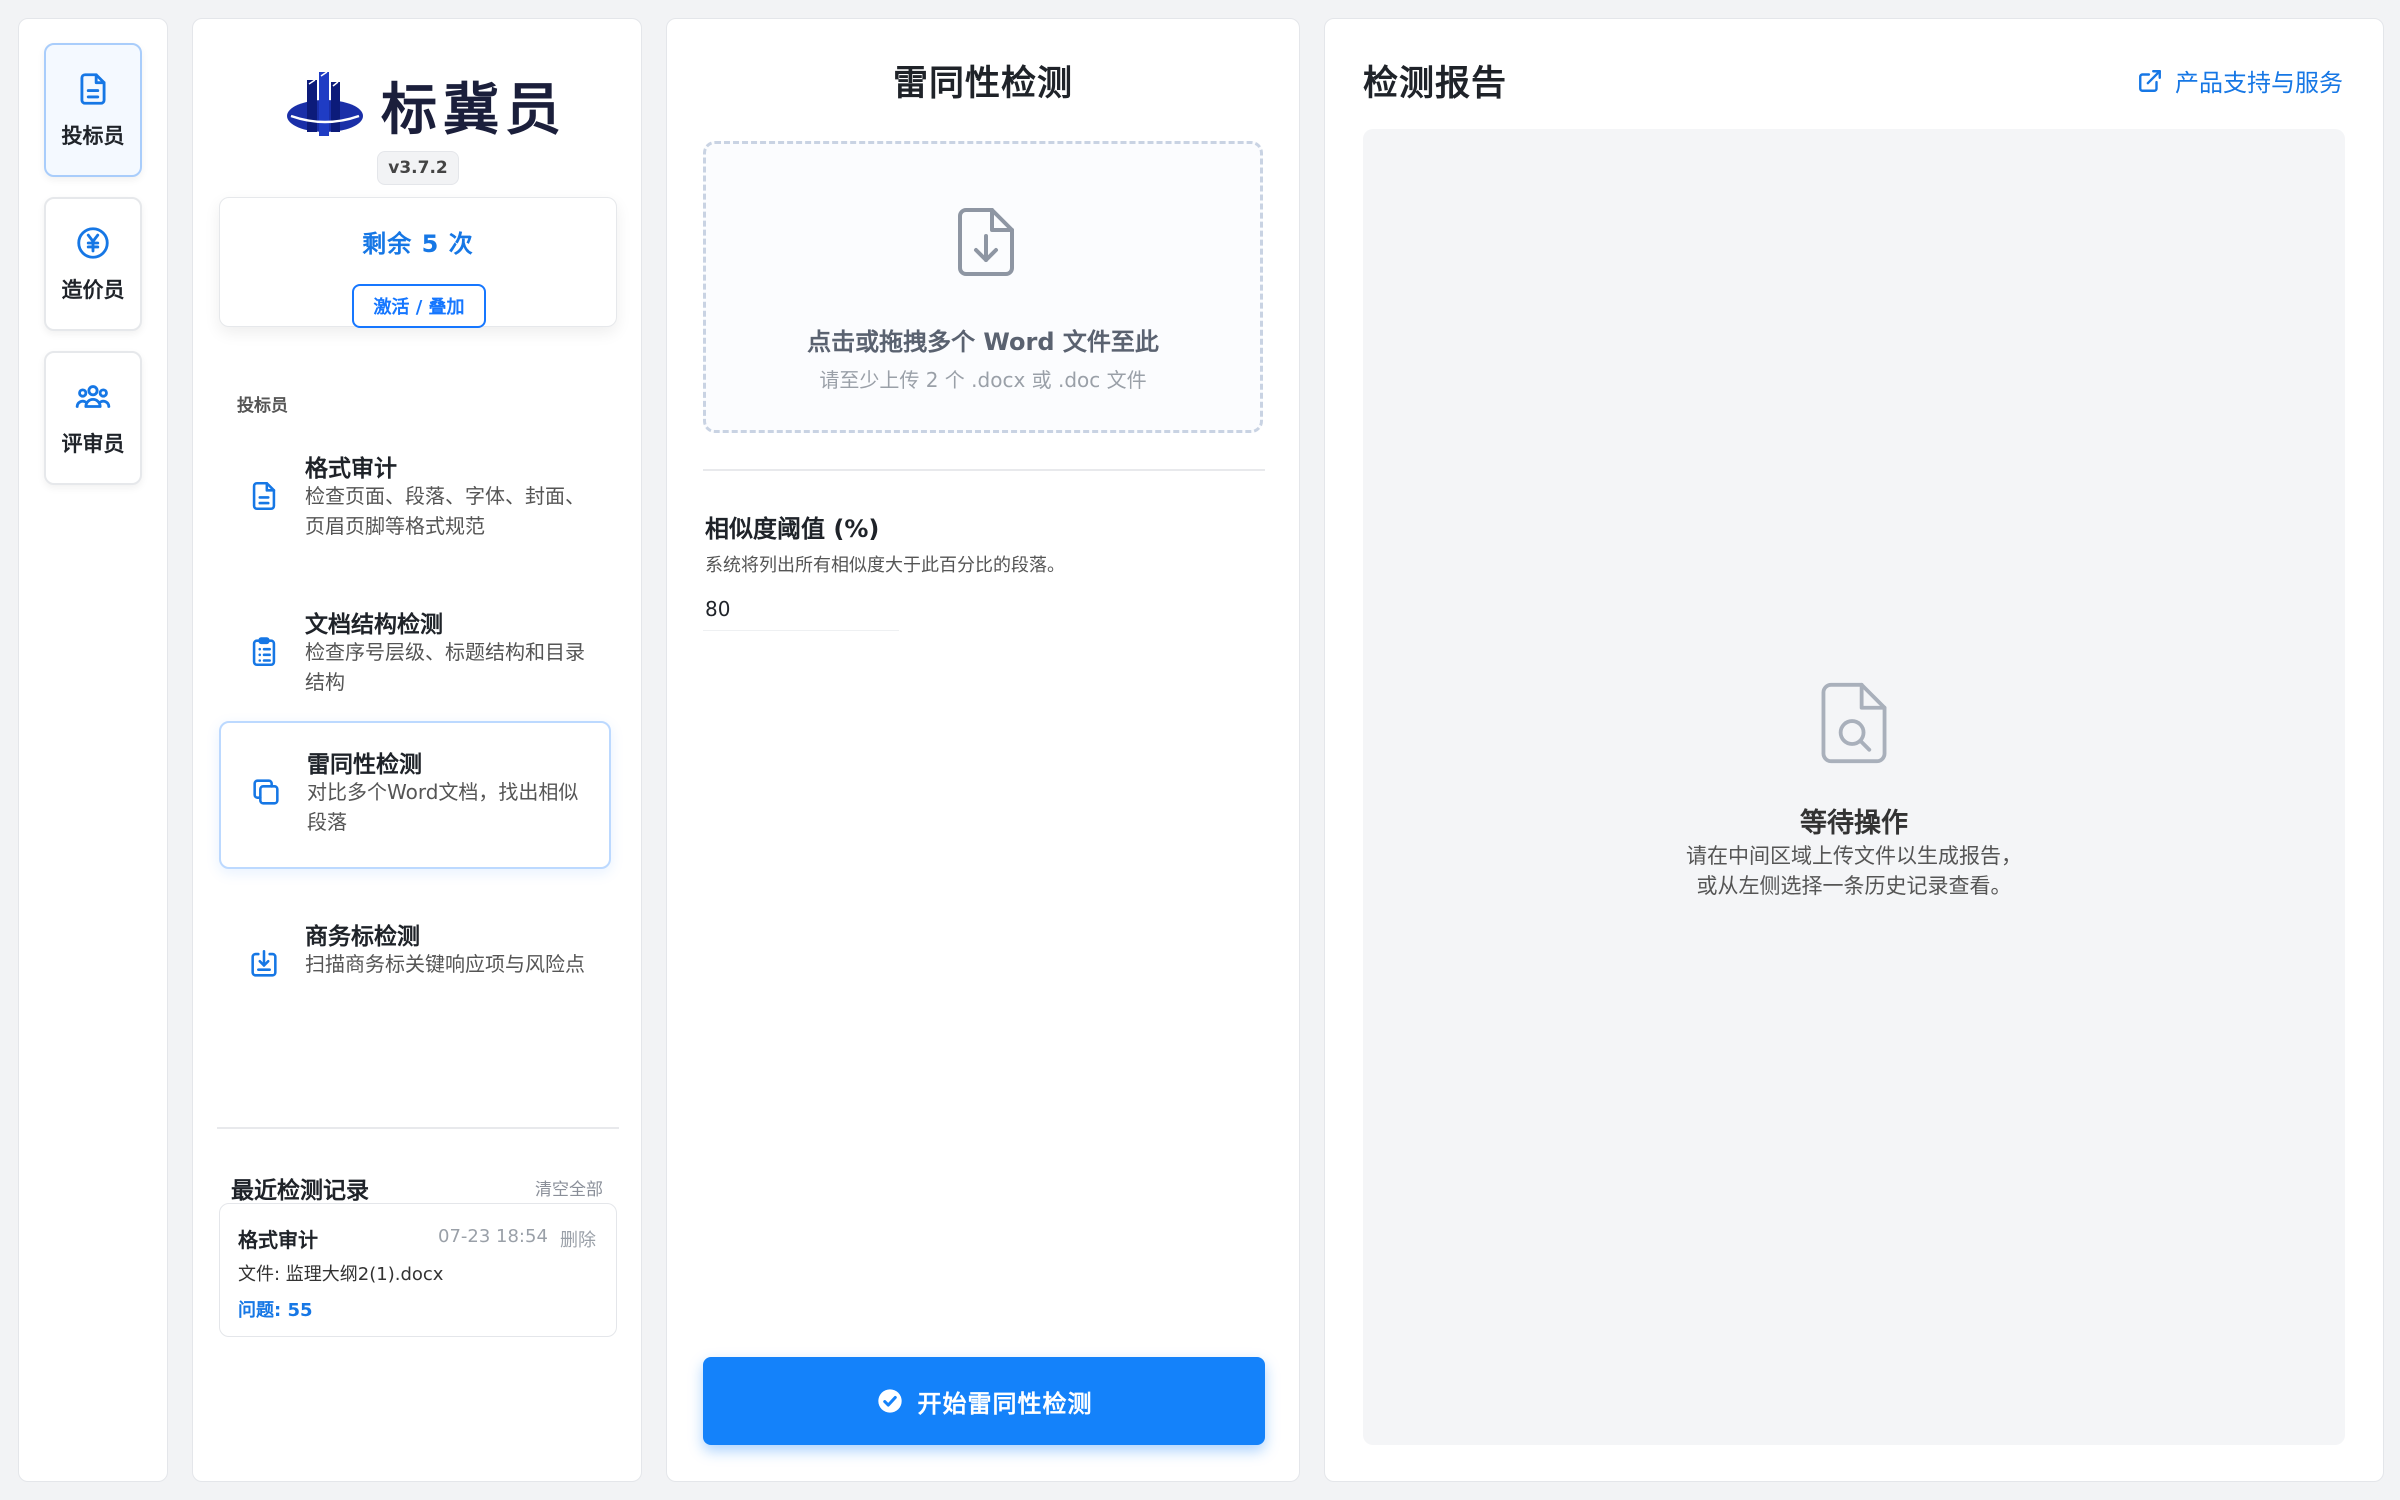  I want to click on version-badge: v3.7.2, so click(418, 168).